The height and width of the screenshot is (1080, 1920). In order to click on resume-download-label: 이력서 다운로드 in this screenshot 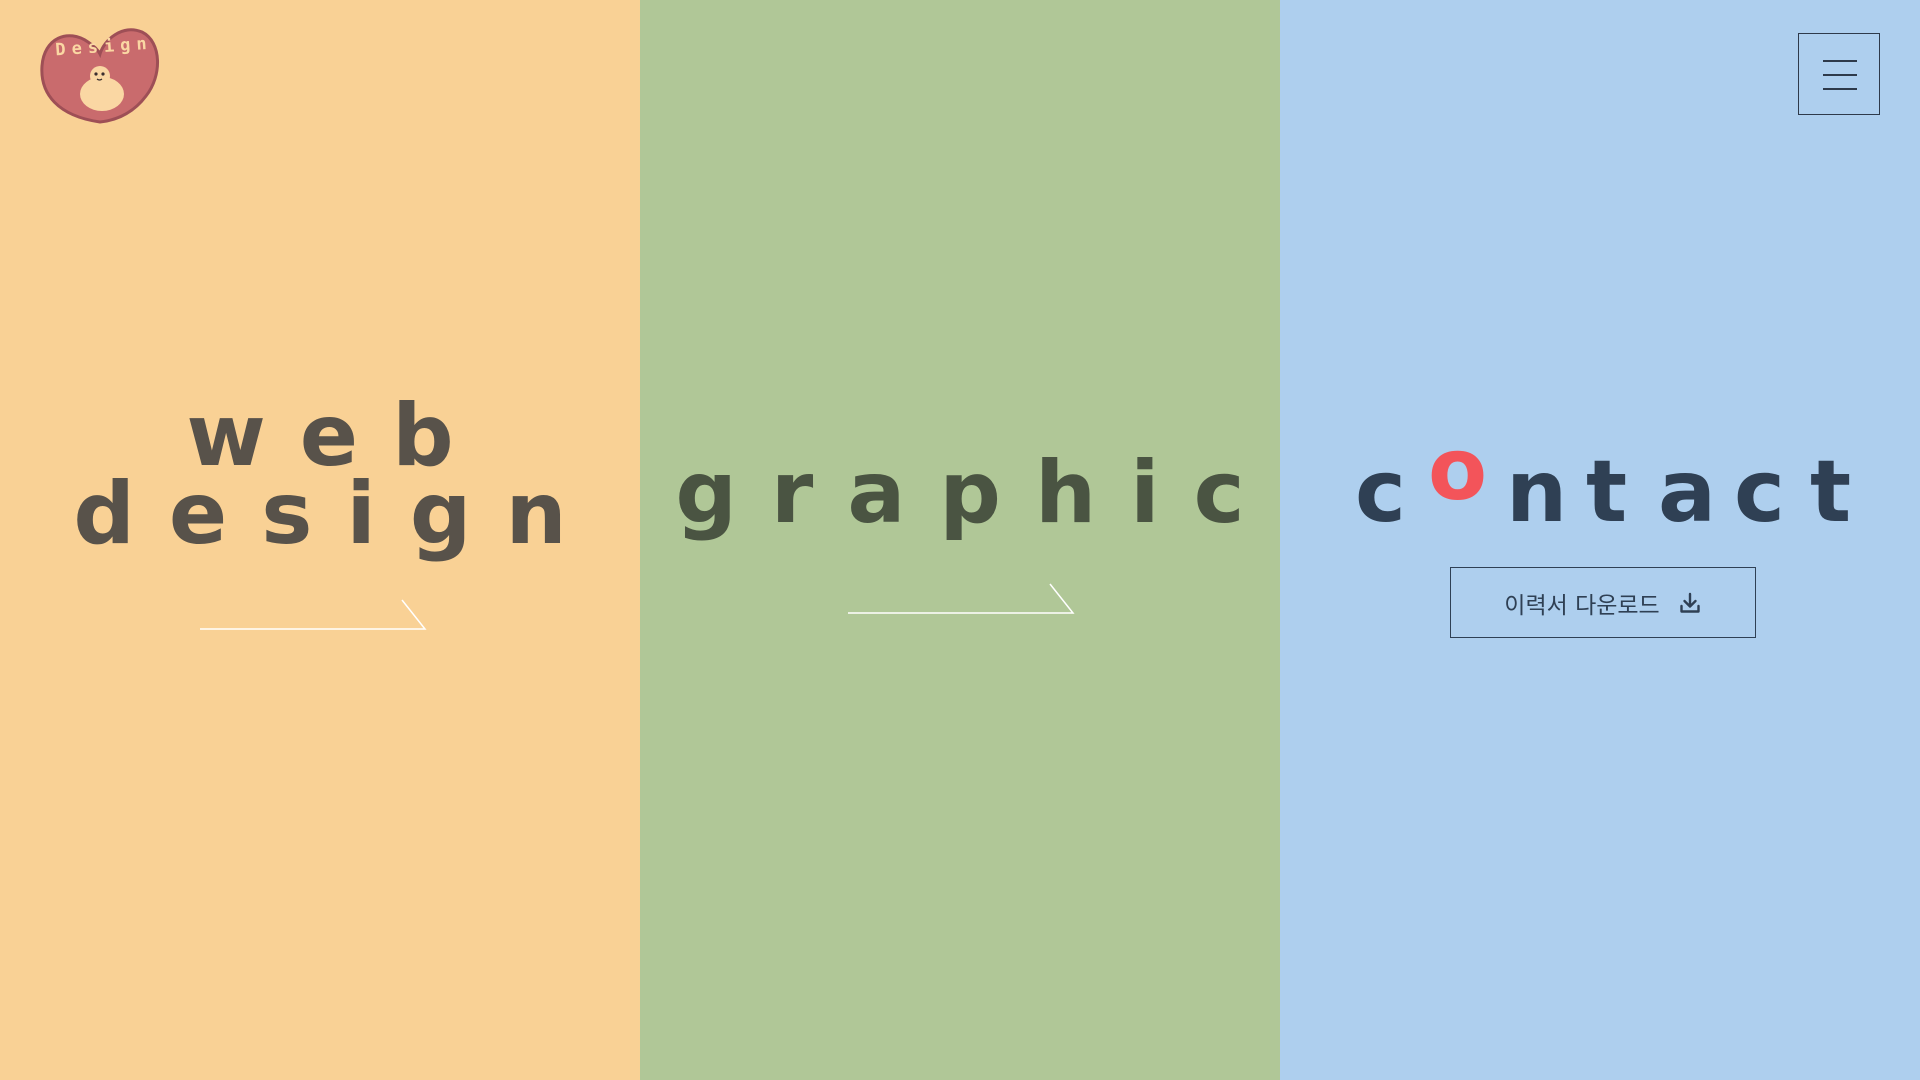, I will do `click(1582, 605)`.